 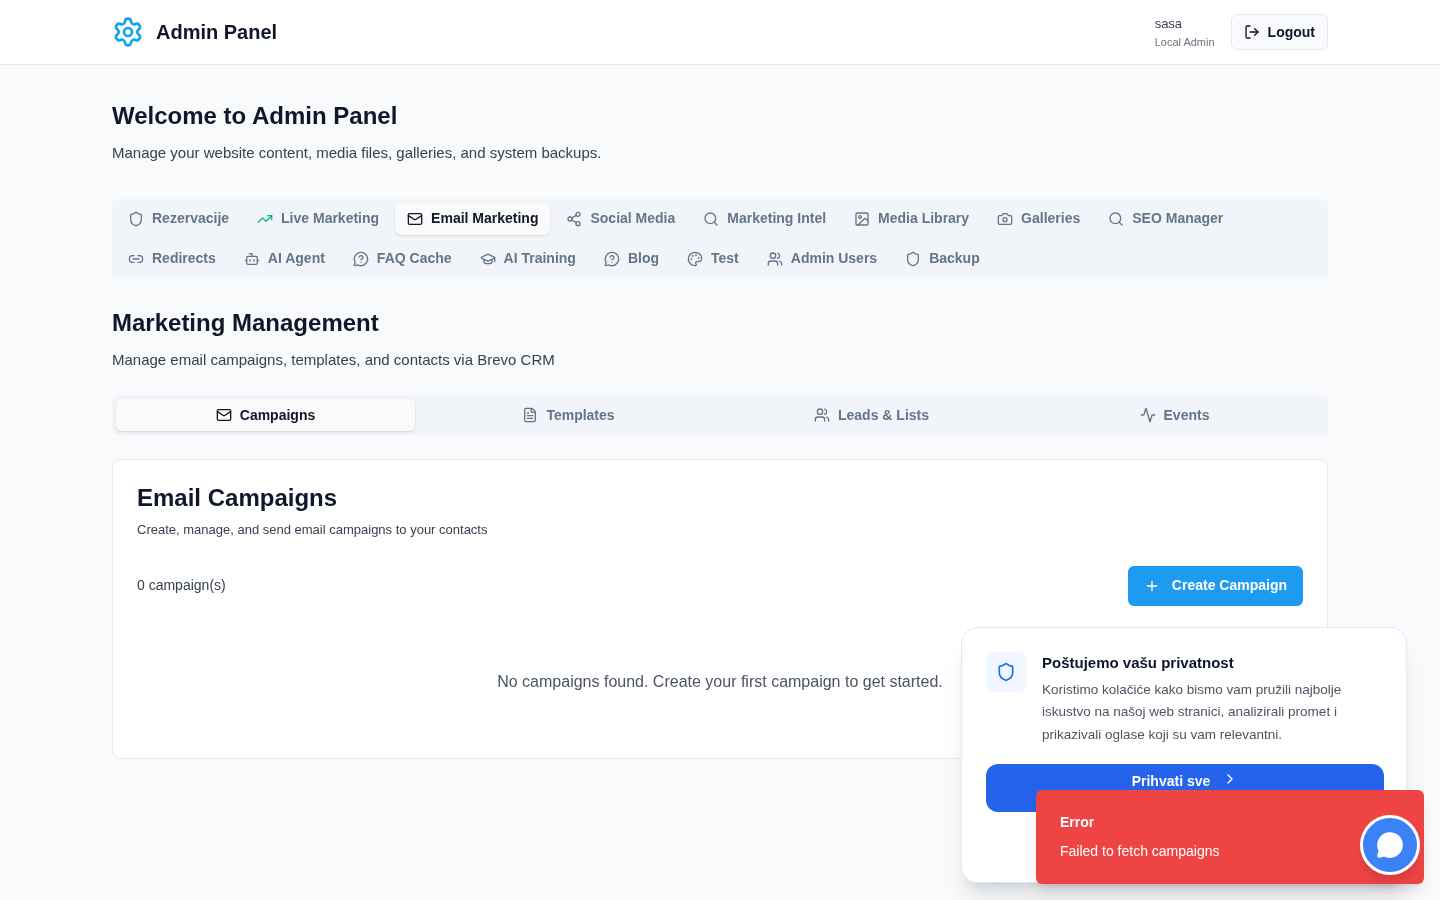 I want to click on nav-tab: Marketing Intel, so click(x=765, y=218).